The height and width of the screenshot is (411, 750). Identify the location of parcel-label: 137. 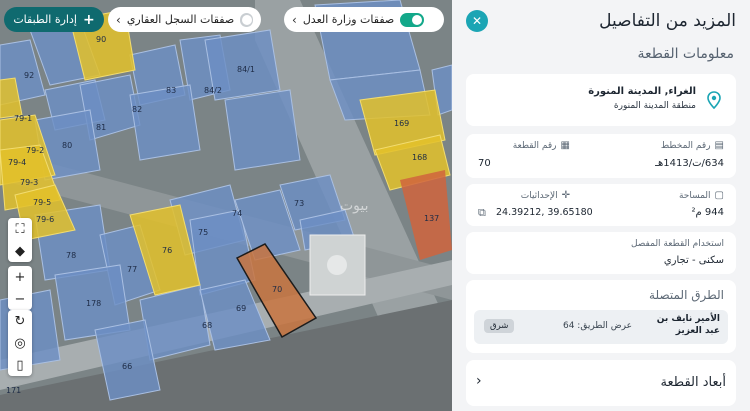
(431, 218).